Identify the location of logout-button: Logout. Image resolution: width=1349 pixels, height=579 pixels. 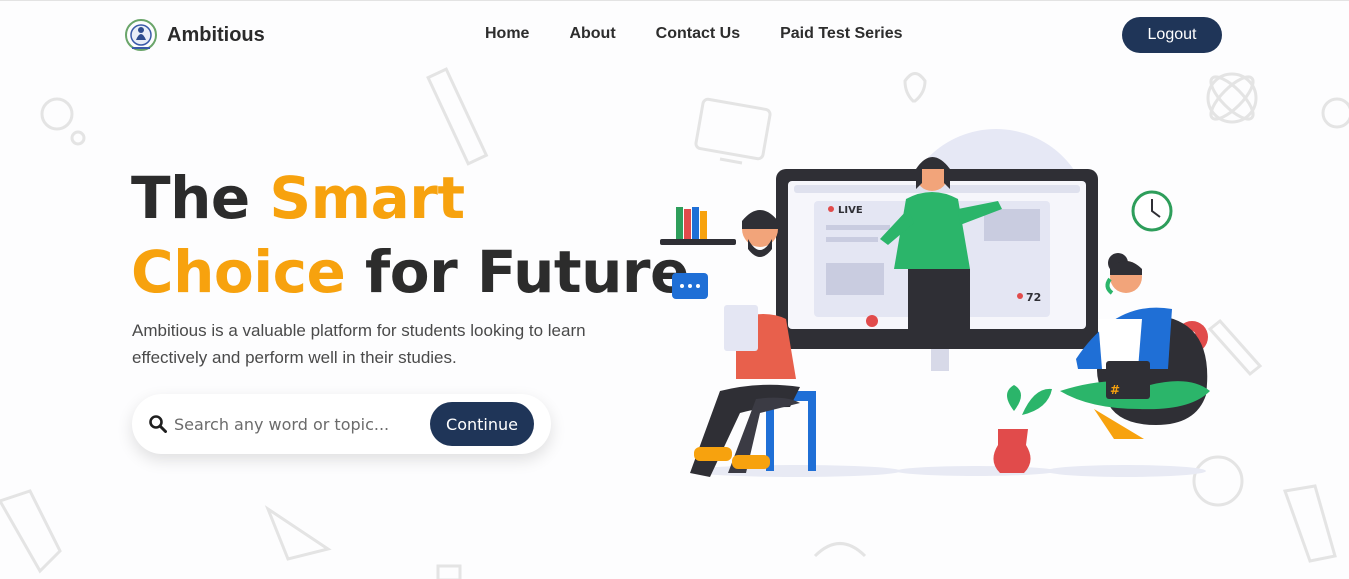
(1172, 35).